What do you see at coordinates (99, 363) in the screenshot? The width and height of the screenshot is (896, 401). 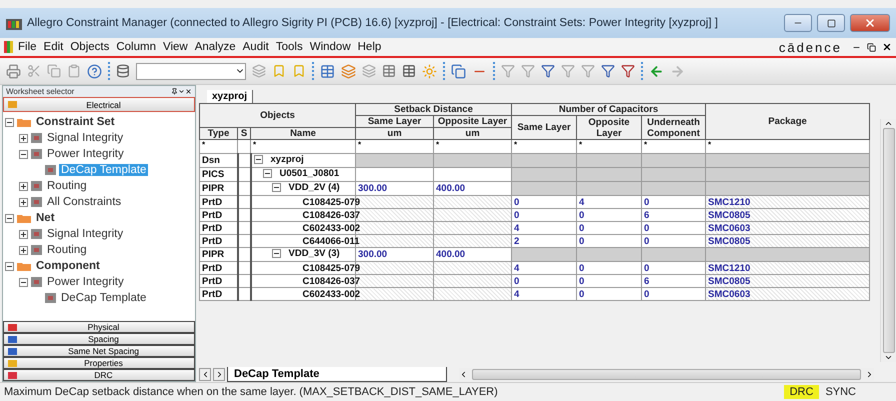 I see `category-button: Properties` at bounding box center [99, 363].